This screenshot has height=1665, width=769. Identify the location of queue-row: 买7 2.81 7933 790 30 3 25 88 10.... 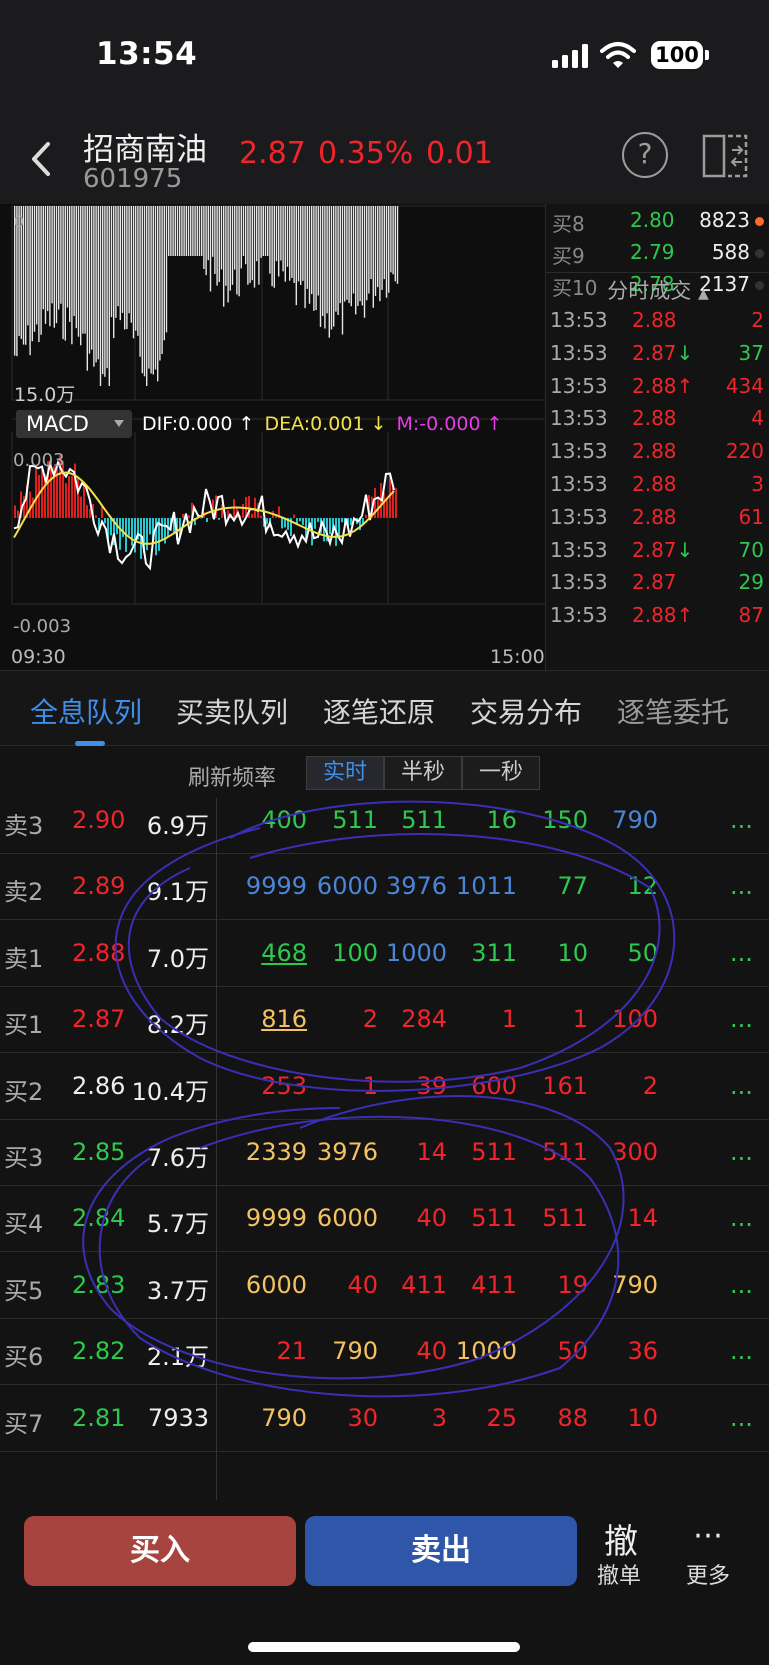
(384, 1417).